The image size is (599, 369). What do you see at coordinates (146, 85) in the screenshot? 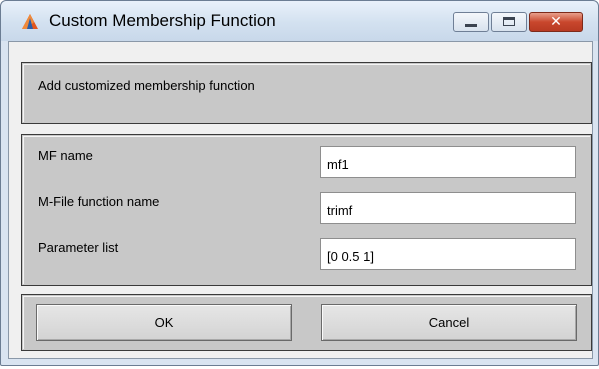
I see `description-text: Add customized membership function` at bounding box center [146, 85].